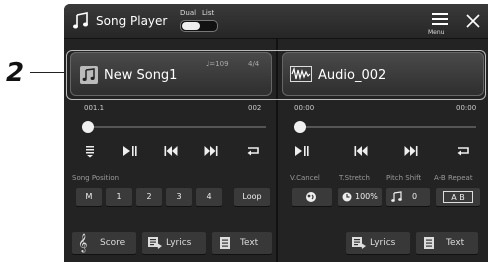 The width and height of the screenshot is (488, 262). Describe the element at coordinates (209, 197) in the screenshot. I see `song-position-4-button: 4` at that location.